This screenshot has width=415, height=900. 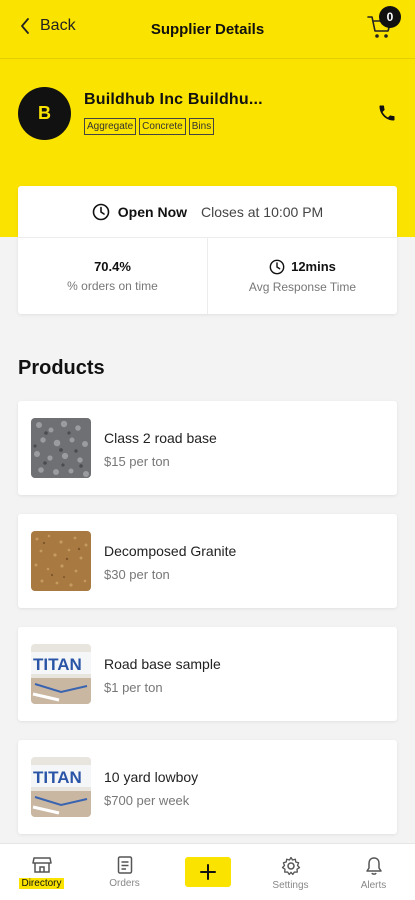 I want to click on tab-orders: Orders, so click(x=124, y=872).